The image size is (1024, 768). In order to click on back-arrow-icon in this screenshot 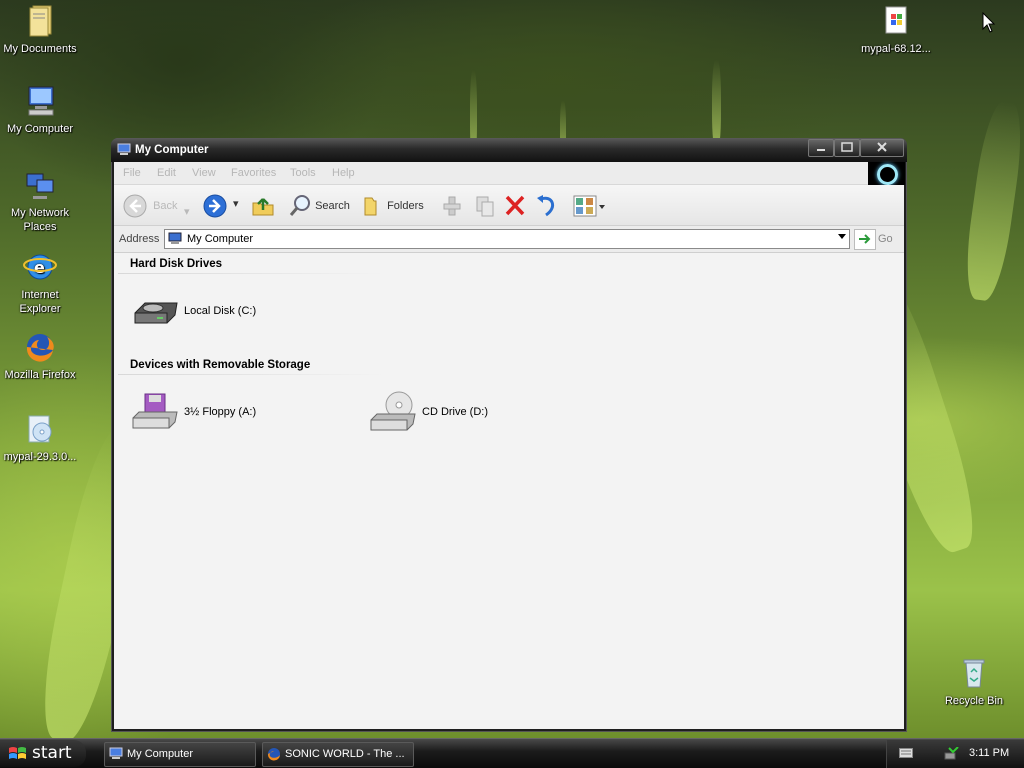, I will do `click(135, 206)`.